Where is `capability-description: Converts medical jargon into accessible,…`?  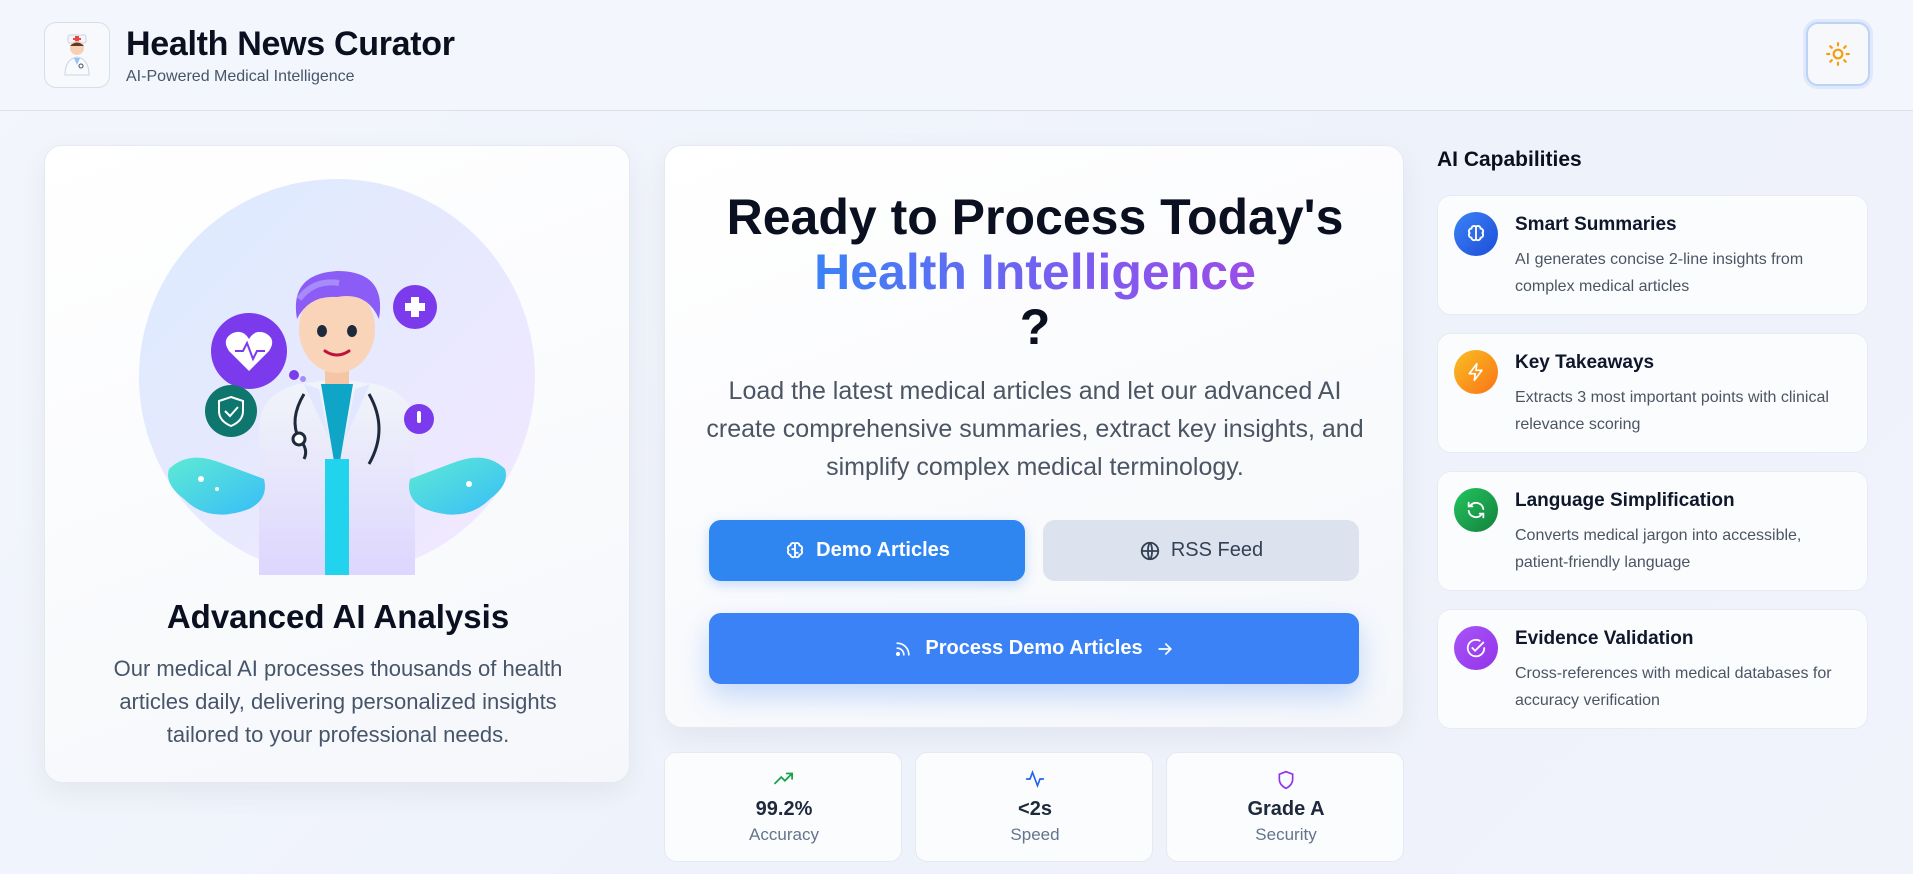 capability-description: Converts medical jargon into accessible,… is located at coordinates (1658, 549).